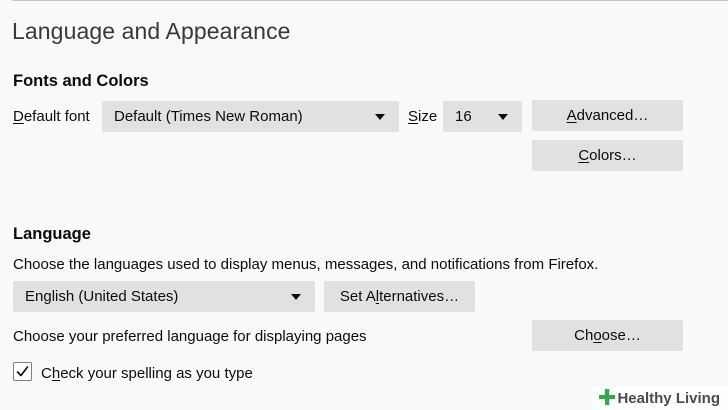  Describe the element at coordinates (52, 234) in the screenshot. I see `language-heading: Language` at that location.